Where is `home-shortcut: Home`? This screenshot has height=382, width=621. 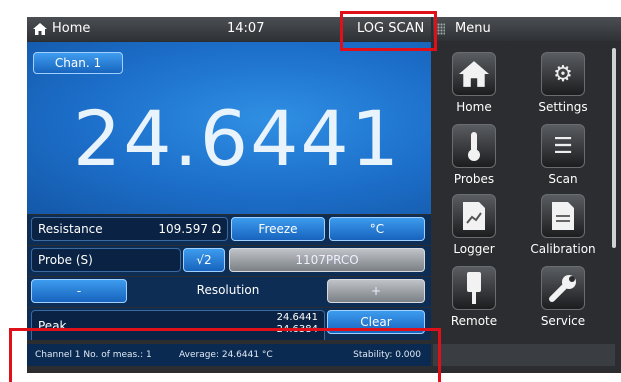
home-shortcut: Home is located at coordinates (61, 28).